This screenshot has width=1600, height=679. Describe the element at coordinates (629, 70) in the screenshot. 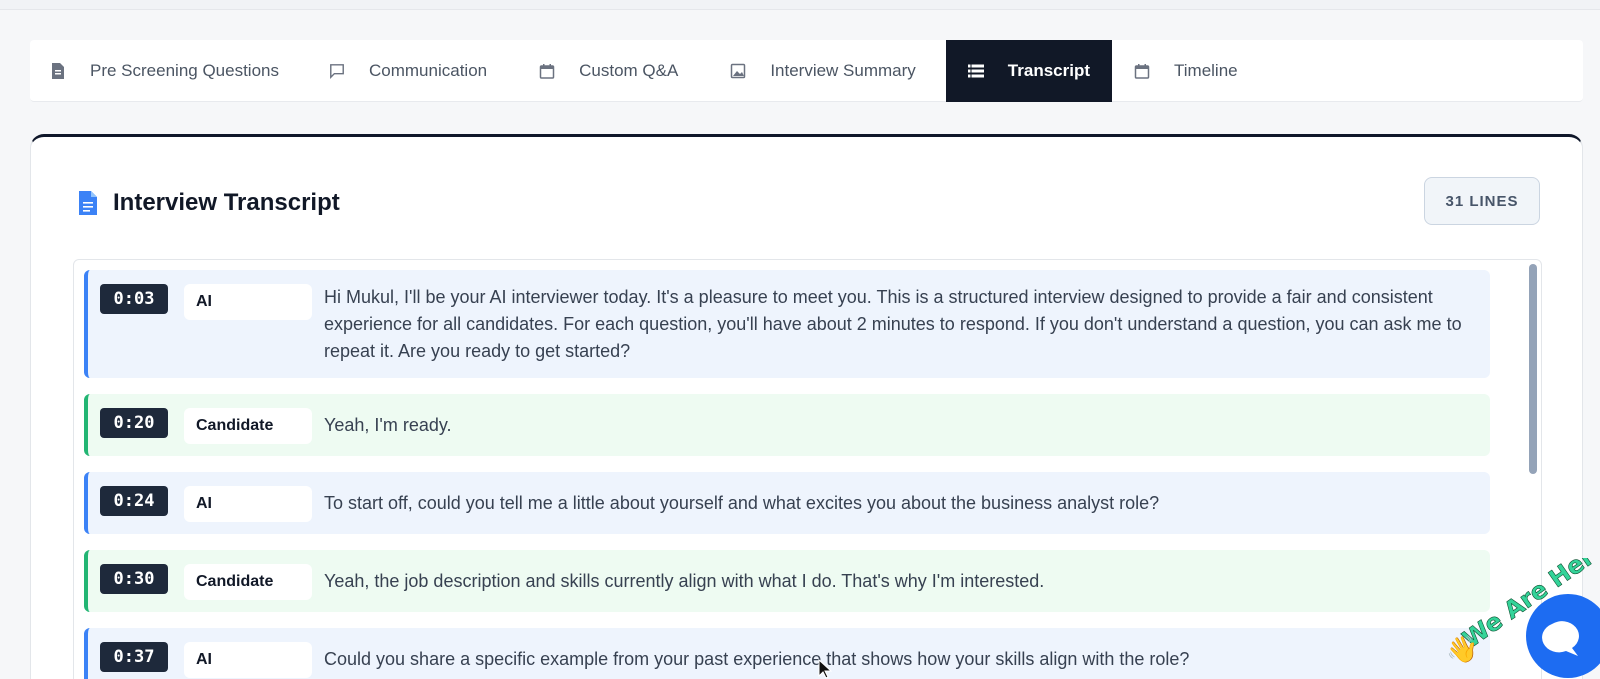

I see `tab-label: Custom Q&A` at that location.